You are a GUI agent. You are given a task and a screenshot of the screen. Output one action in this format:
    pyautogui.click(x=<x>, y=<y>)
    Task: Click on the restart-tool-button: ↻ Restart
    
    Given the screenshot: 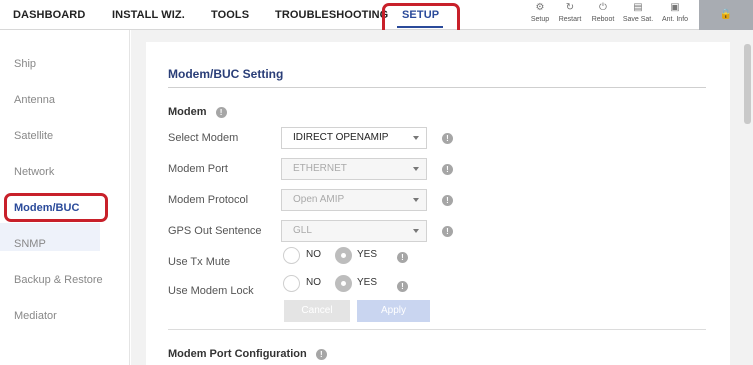 What is the action you would take?
    pyautogui.click(x=570, y=12)
    